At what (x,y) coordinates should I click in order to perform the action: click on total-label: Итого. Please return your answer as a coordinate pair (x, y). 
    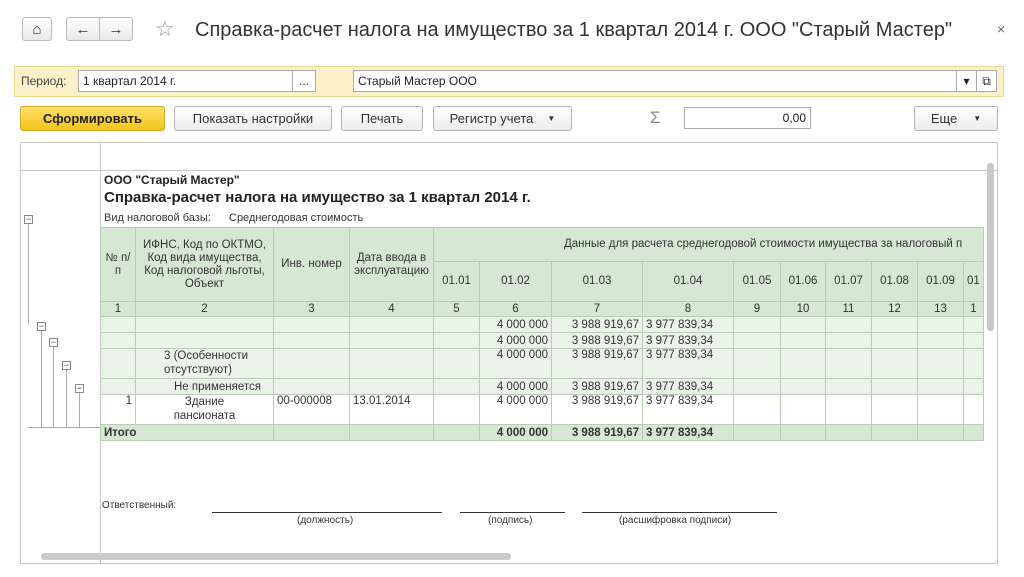
    Looking at the image, I should click on (187, 432).